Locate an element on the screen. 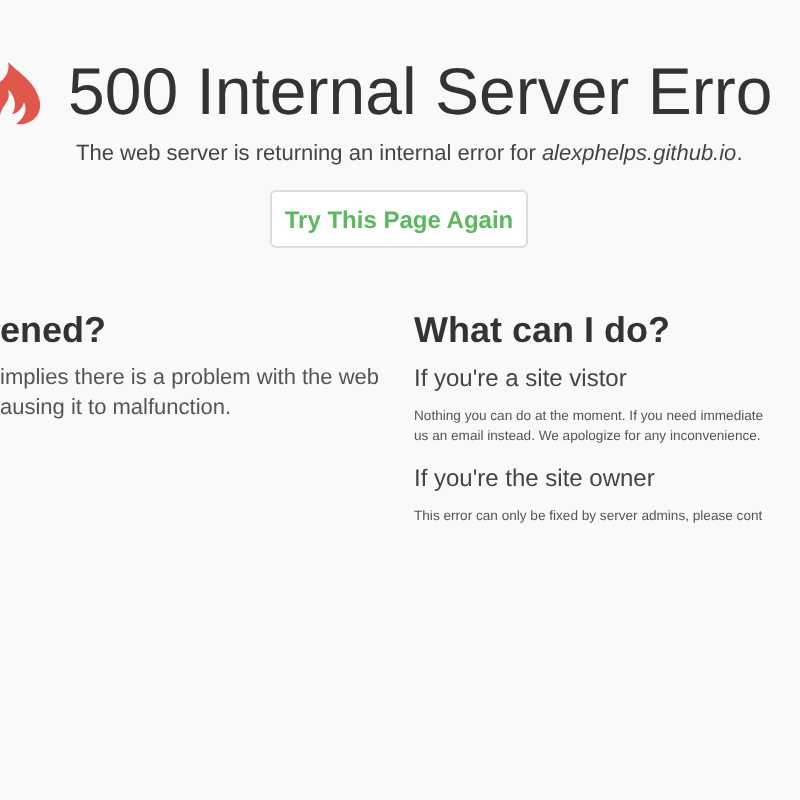 The image size is (800, 800). page-title: 500 Internal Server Erro is located at coordinates (420, 92).